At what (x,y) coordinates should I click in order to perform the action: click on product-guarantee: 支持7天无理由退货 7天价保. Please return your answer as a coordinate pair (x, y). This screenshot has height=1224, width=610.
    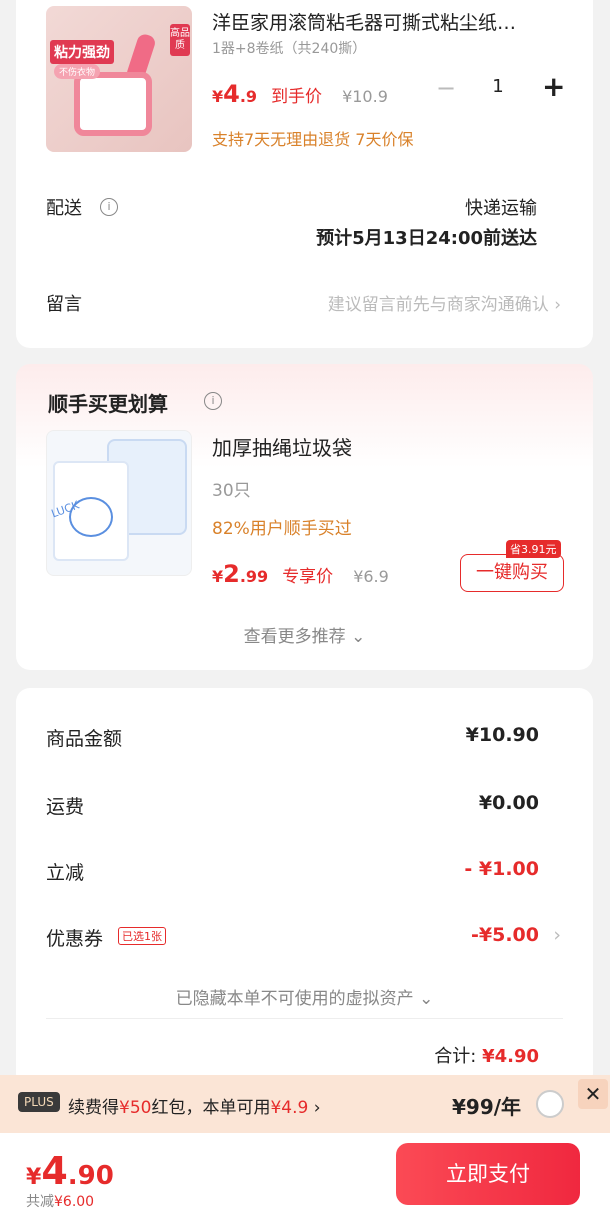
    Looking at the image, I should click on (313, 139).